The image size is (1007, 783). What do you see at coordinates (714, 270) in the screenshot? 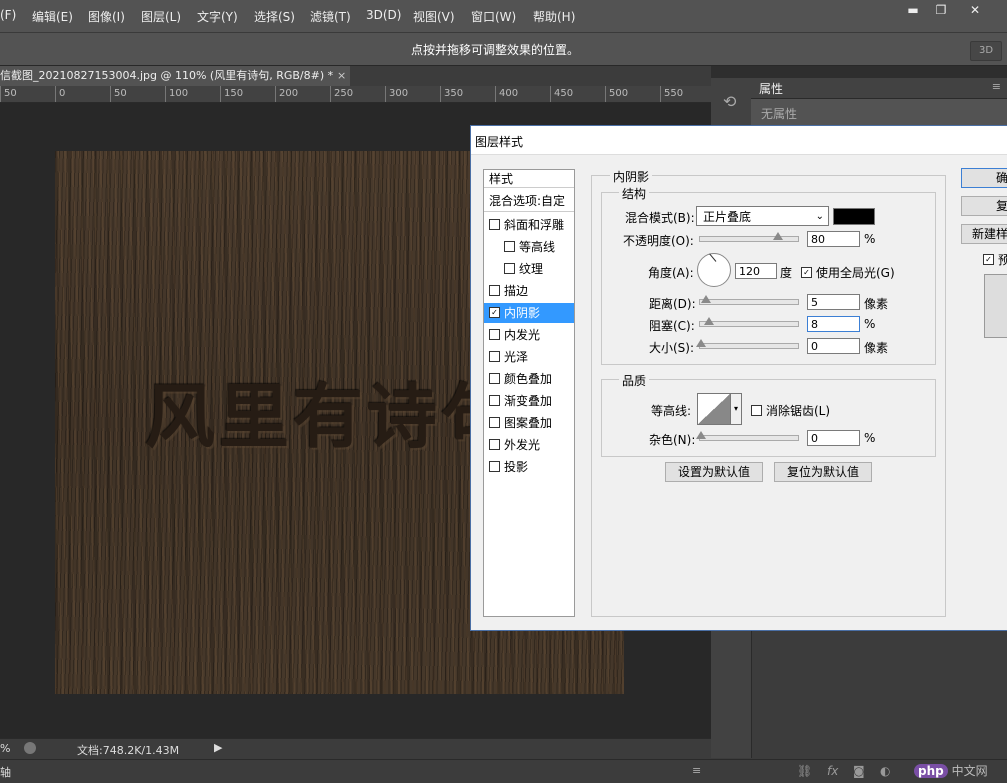
I see `angle-dial-icon` at bounding box center [714, 270].